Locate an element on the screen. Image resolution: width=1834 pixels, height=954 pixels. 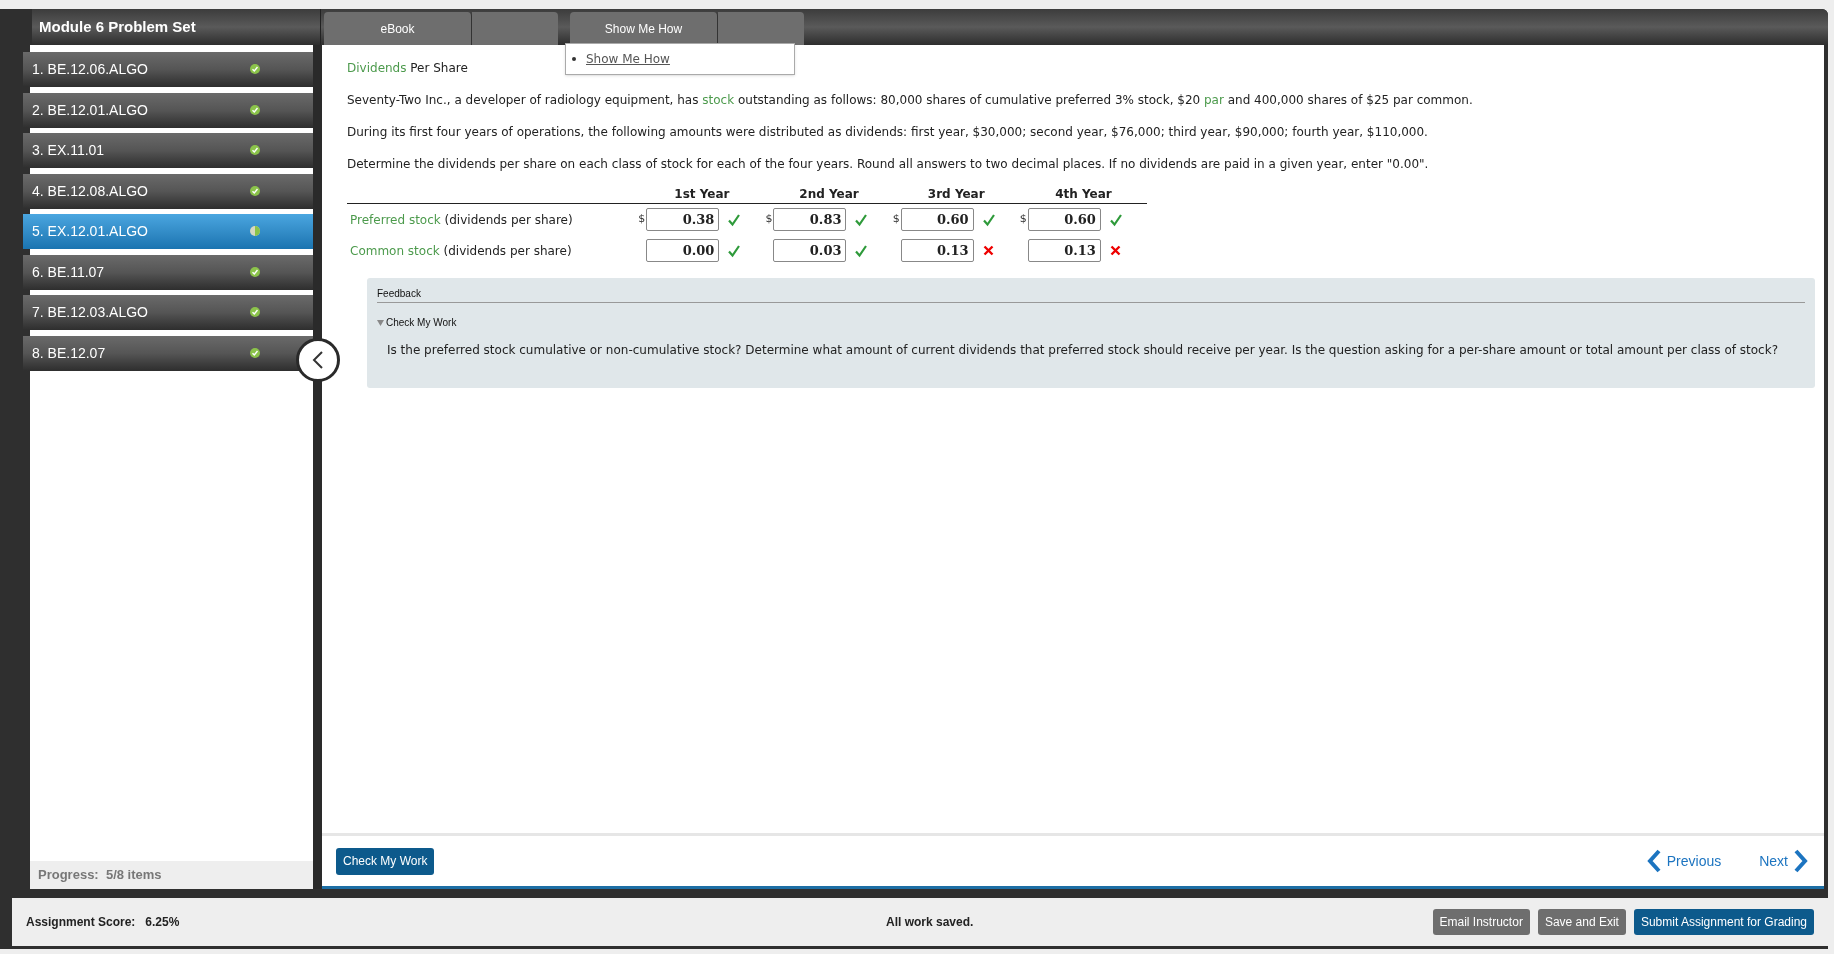
problem-title: Dividends Per Share is located at coordinates (408, 68).